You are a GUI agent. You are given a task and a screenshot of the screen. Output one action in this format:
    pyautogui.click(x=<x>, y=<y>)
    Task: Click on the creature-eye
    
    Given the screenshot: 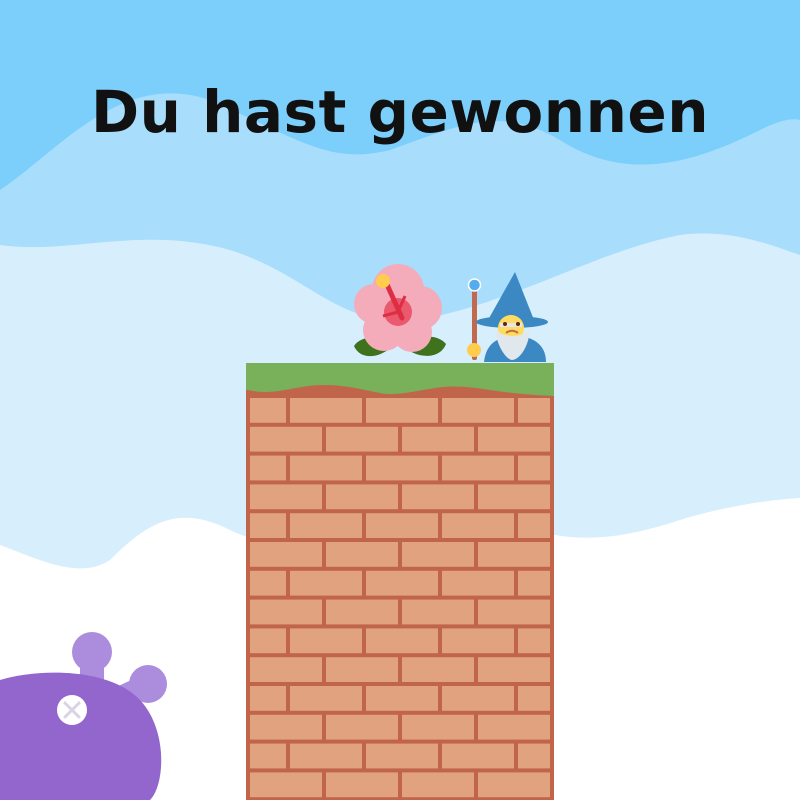 What is the action you would take?
    pyautogui.click(x=72, y=710)
    